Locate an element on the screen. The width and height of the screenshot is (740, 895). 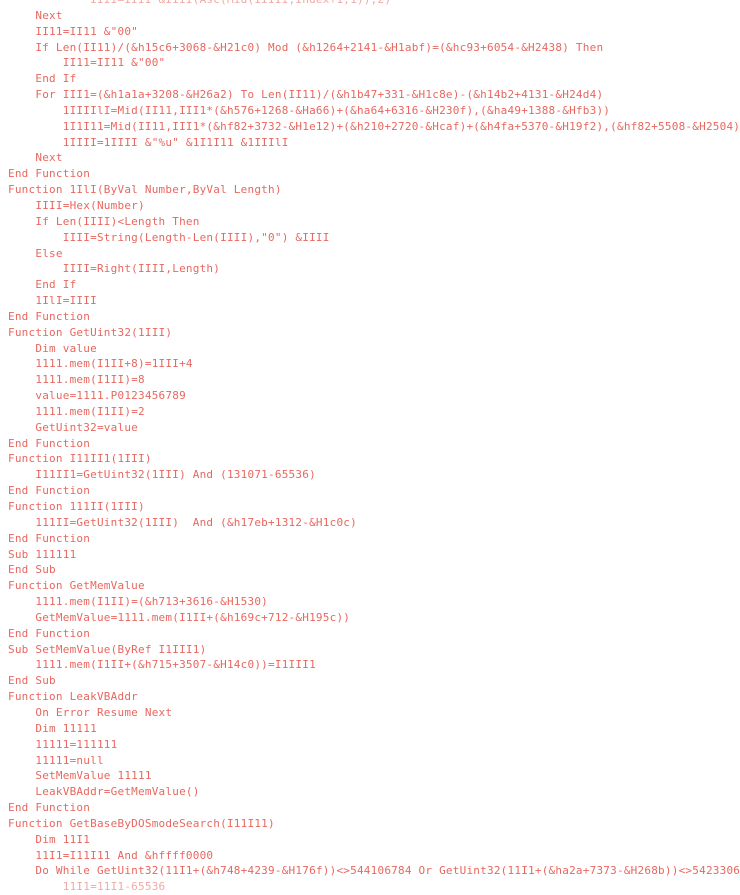
code-line: 1111.mem(I1II)=2 is located at coordinates (76, 411).